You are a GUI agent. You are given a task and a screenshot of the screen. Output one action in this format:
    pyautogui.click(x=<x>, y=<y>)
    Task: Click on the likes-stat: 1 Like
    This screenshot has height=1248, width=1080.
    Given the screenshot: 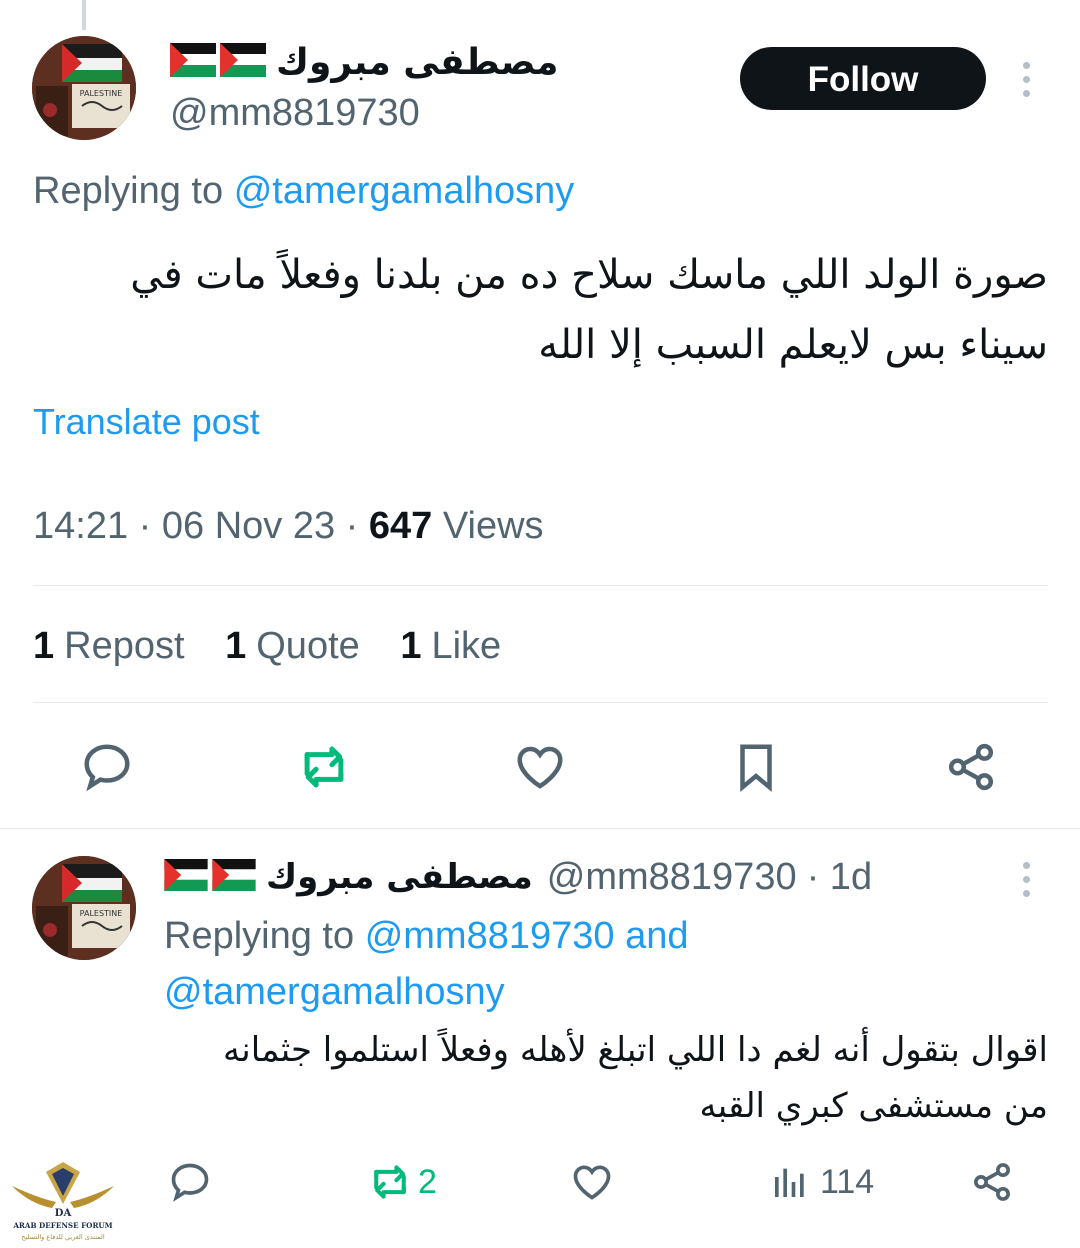 What is the action you would take?
    pyautogui.click(x=450, y=646)
    